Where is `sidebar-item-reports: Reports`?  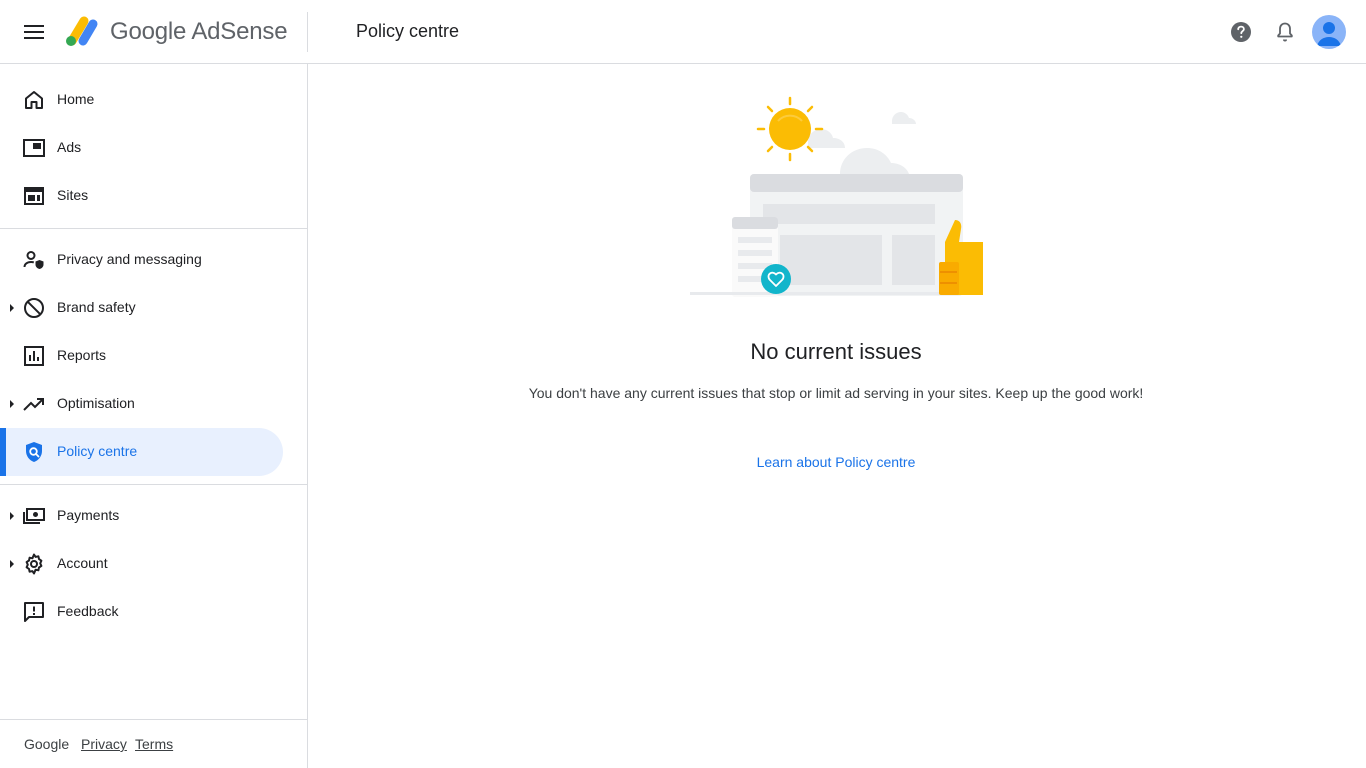 sidebar-item-reports: Reports is located at coordinates (141, 356).